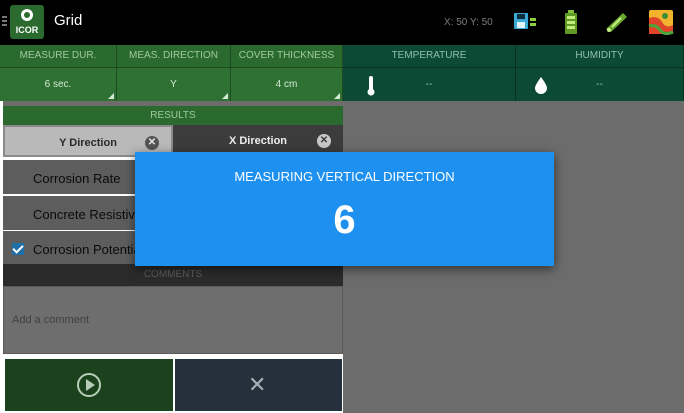 This screenshot has height=413, width=684. I want to click on option-label: Corrosion Rate, so click(77, 178).